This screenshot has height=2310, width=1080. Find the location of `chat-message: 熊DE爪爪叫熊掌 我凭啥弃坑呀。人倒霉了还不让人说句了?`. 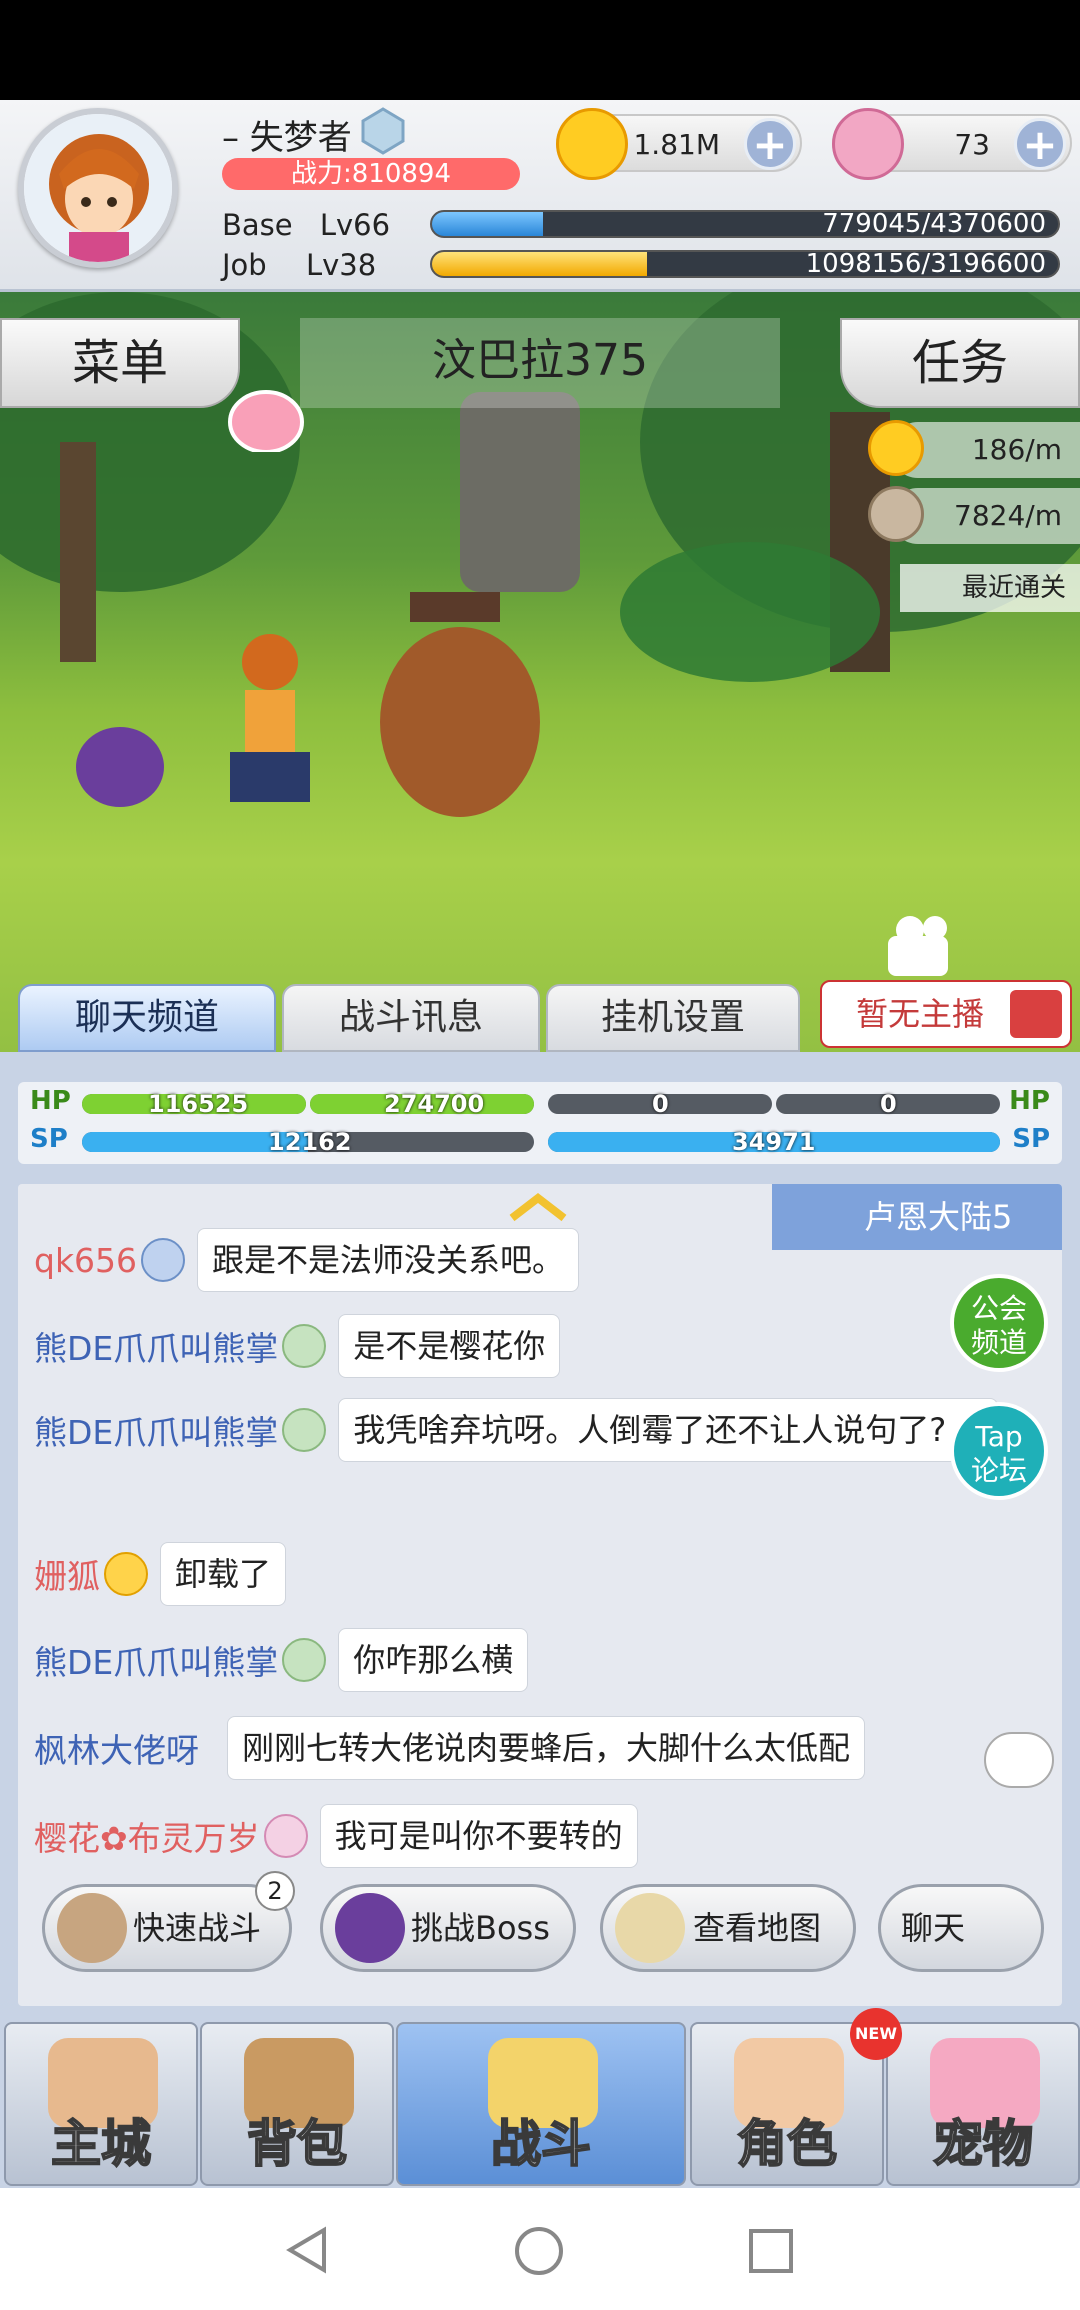

chat-message: 熊DE爪爪叫熊掌 我凭啥弃坑呀。人倒霉了还不让人说句了? is located at coordinates (516, 1430).